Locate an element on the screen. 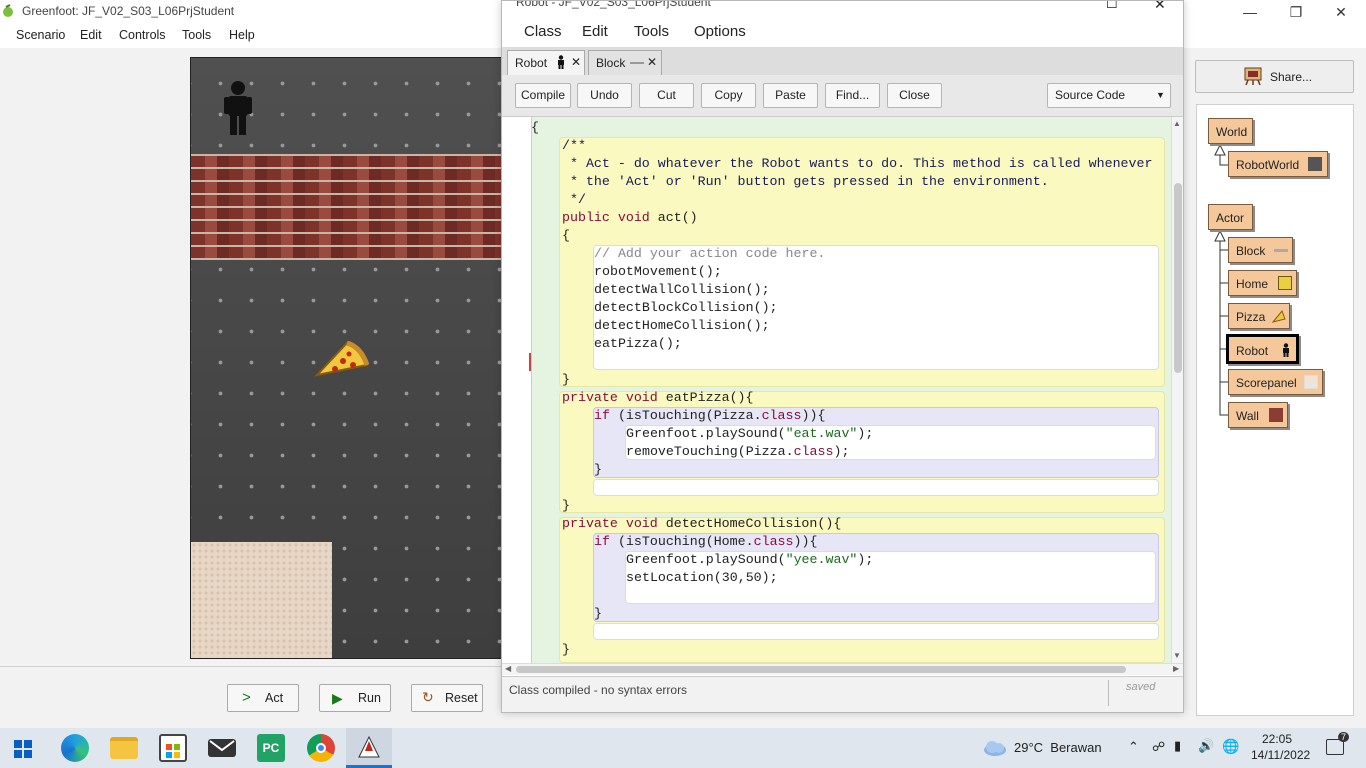 The width and height of the screenshot is (1366, 768). compile-status: Class compiled - no syntax errors is located at coordinates (598, 690).